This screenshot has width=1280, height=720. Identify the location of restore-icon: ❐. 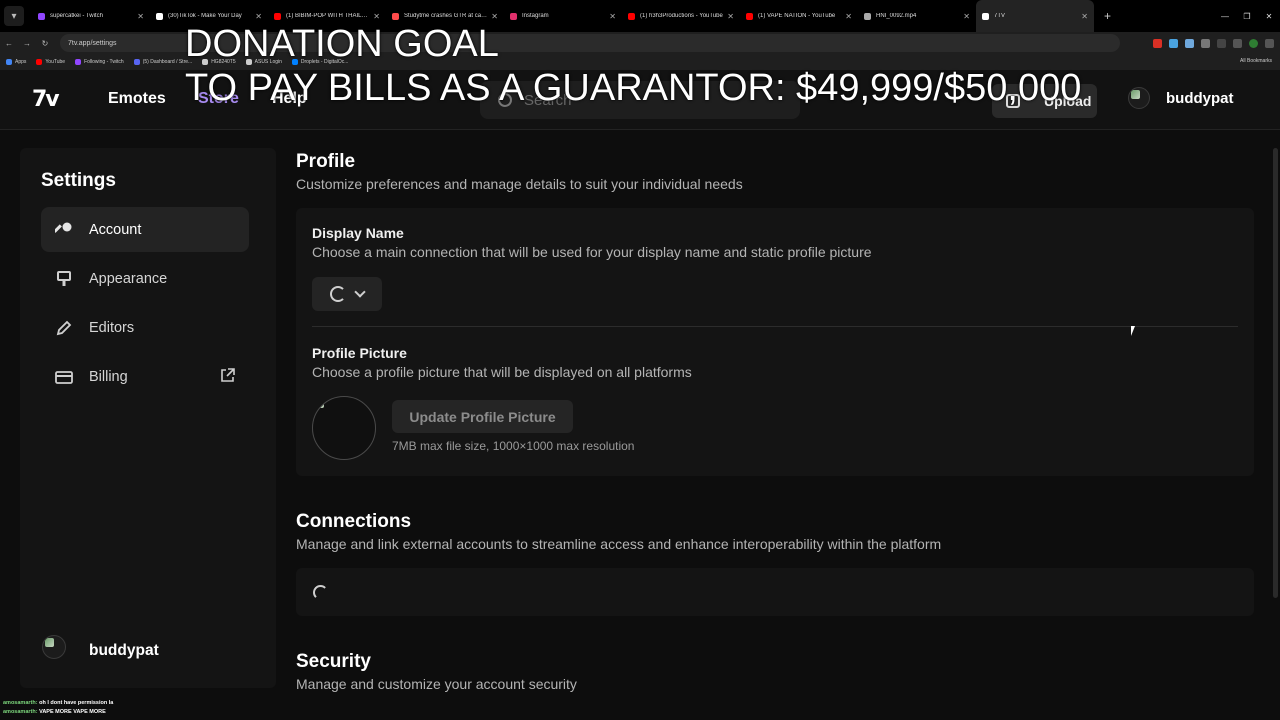
(1247, 16).